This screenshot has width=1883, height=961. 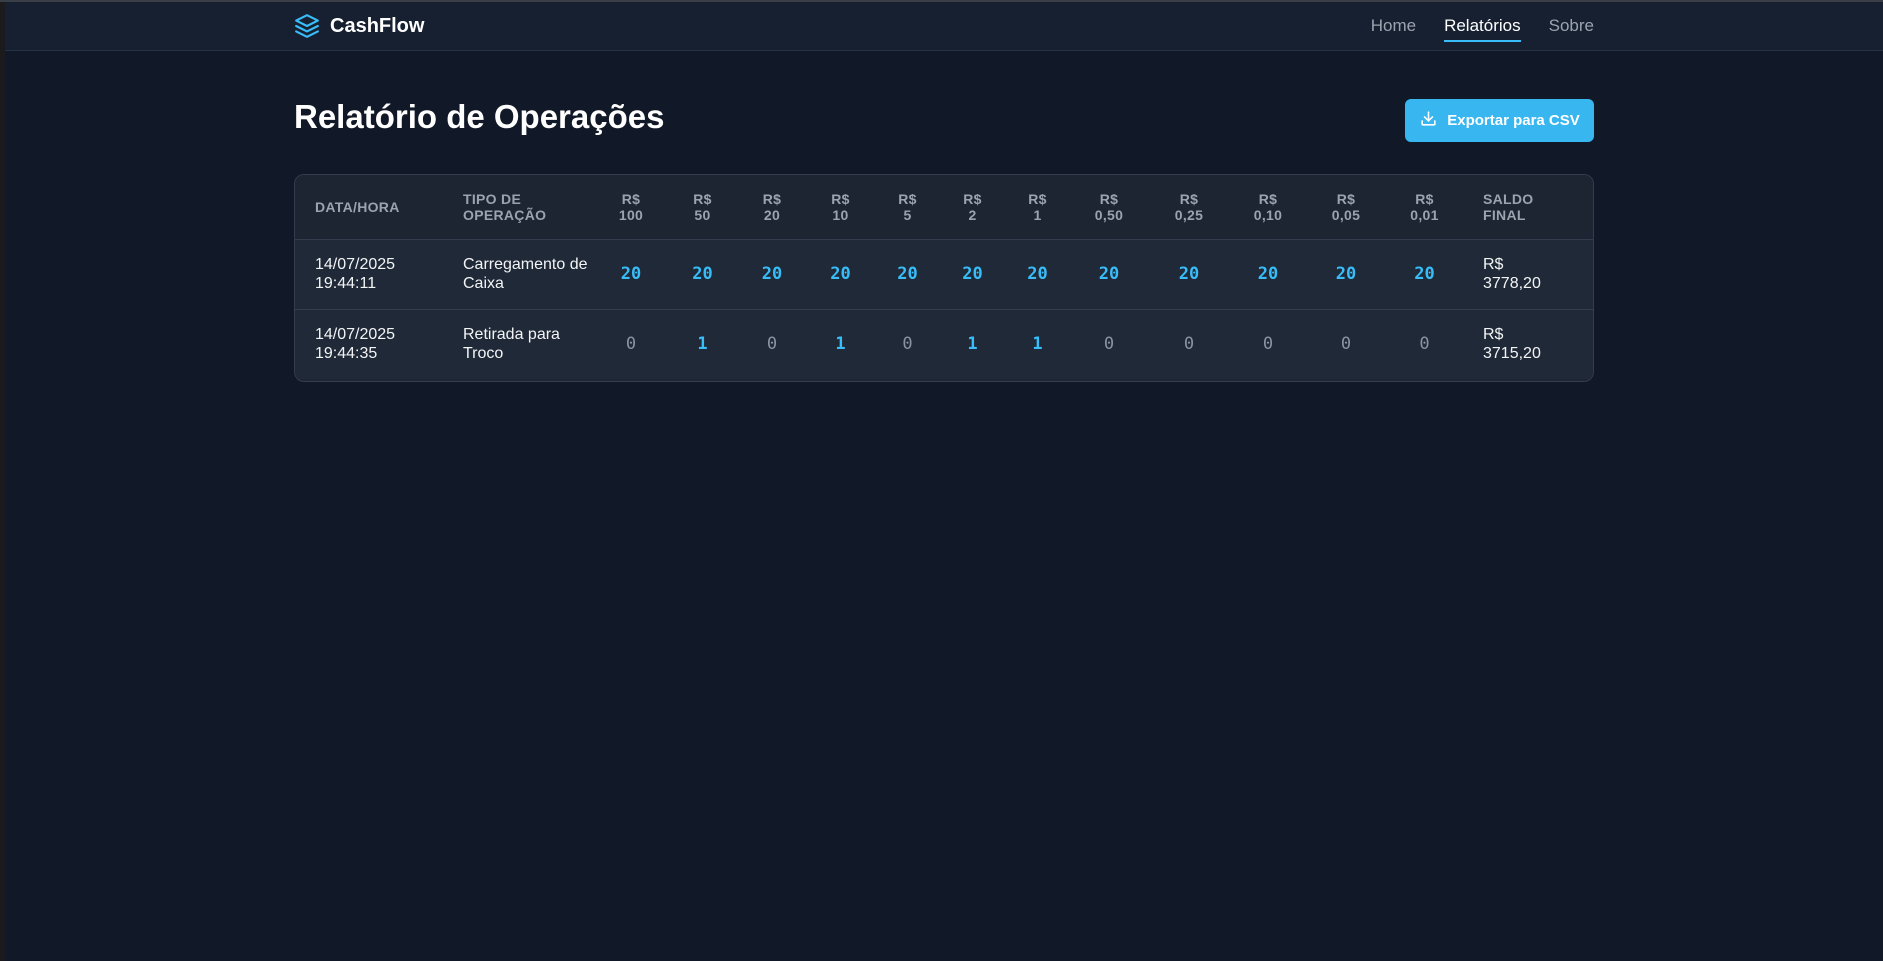 I want to click on header-denomination: R$ 100, so click(x=631, y=207).